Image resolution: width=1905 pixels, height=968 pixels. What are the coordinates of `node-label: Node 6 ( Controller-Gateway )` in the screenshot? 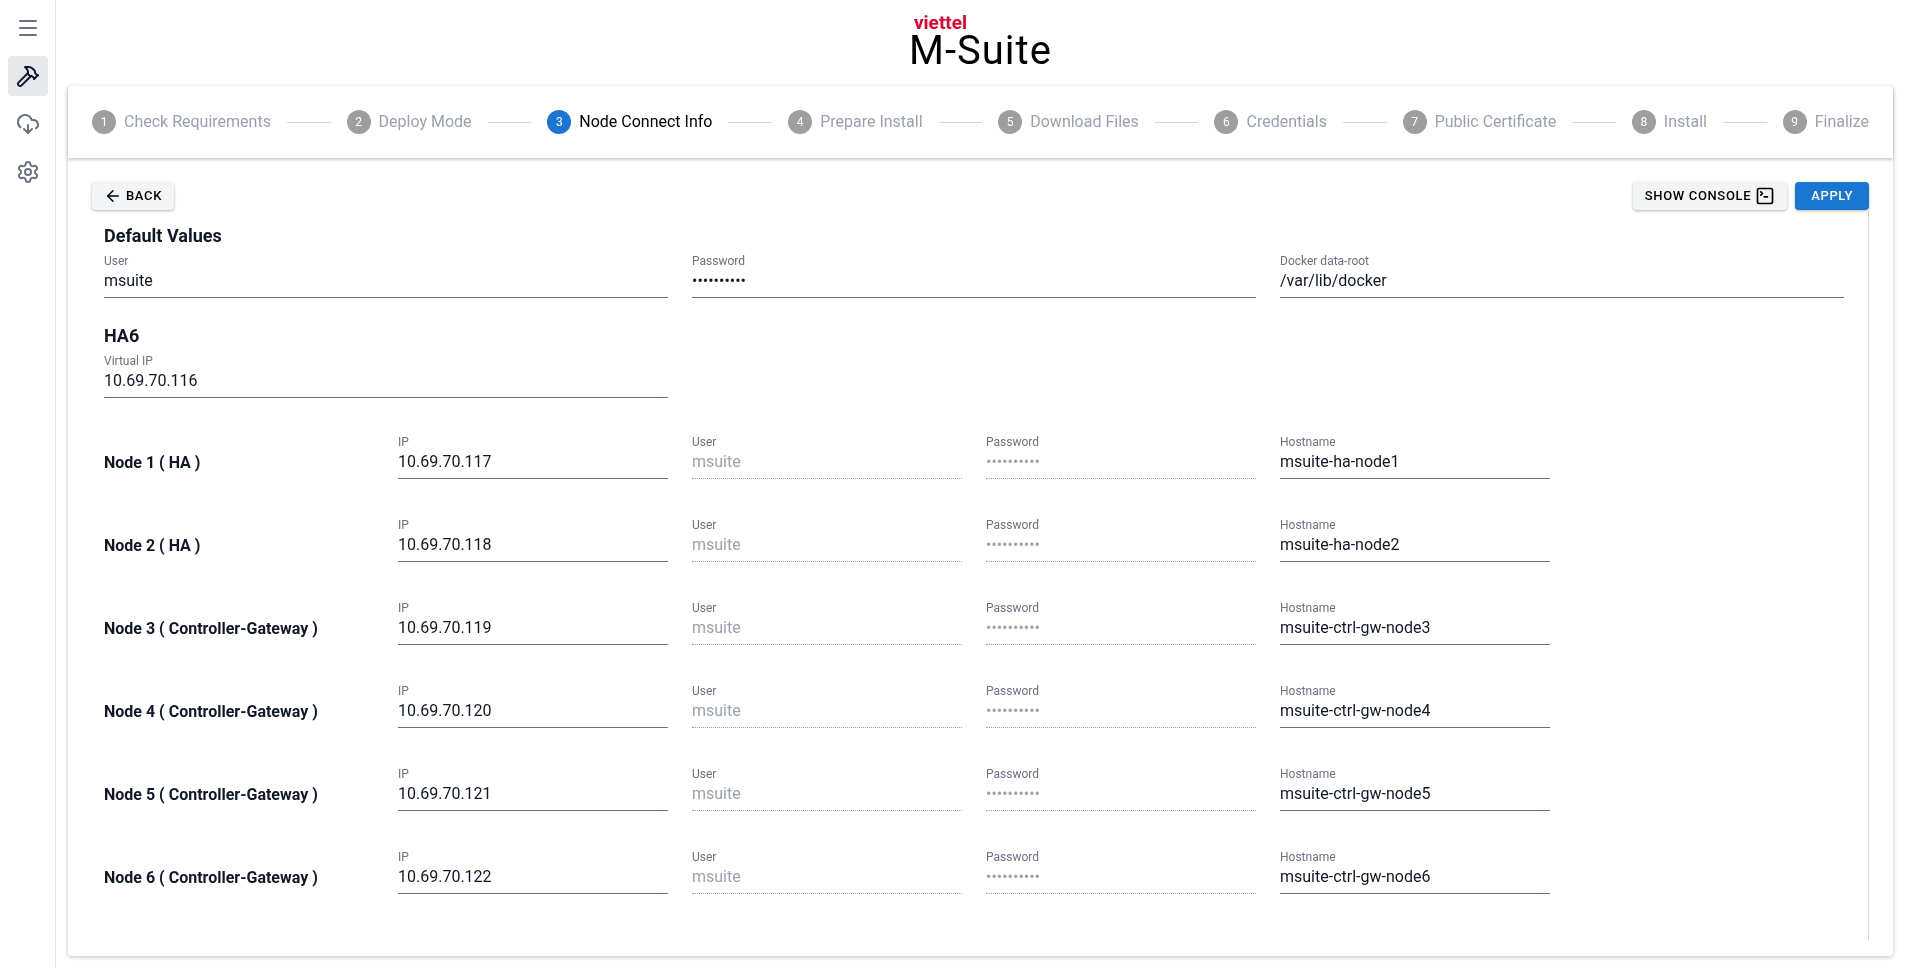 It's located at (211, 878).